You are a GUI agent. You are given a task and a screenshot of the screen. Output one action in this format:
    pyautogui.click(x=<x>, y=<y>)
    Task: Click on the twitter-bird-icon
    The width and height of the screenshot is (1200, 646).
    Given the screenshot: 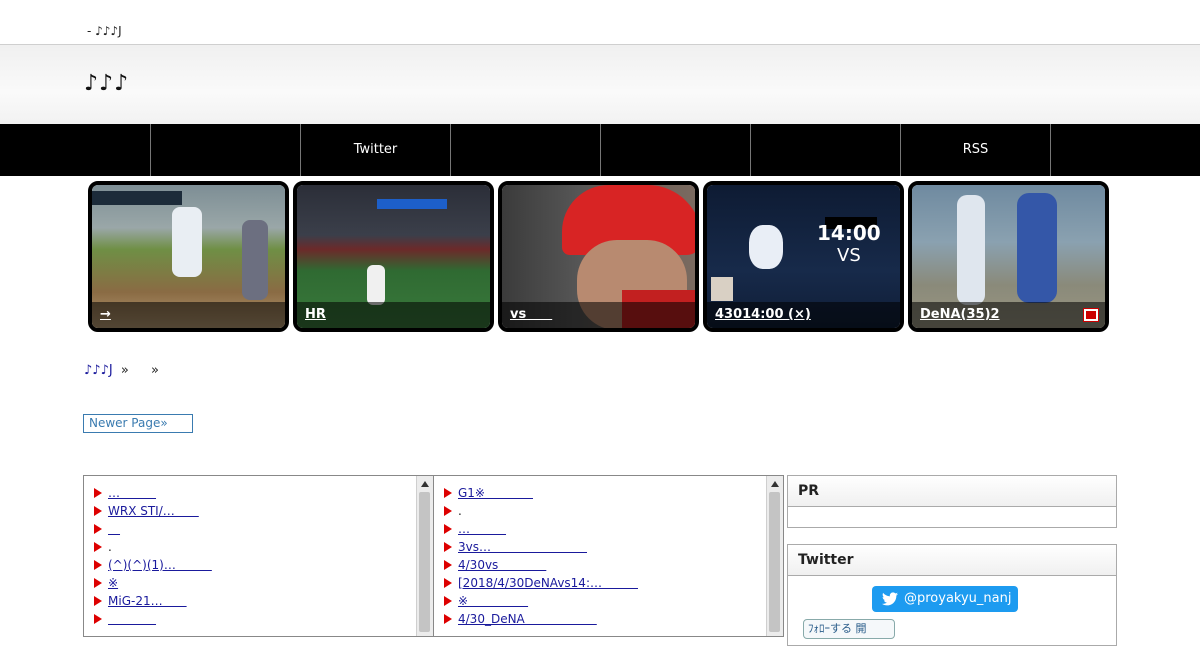 What is the action you would take?
    pyautogui.click(x=890, y=599)
    